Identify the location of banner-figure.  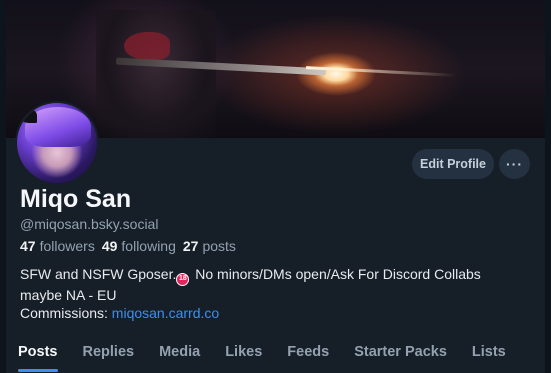
(156, 74).